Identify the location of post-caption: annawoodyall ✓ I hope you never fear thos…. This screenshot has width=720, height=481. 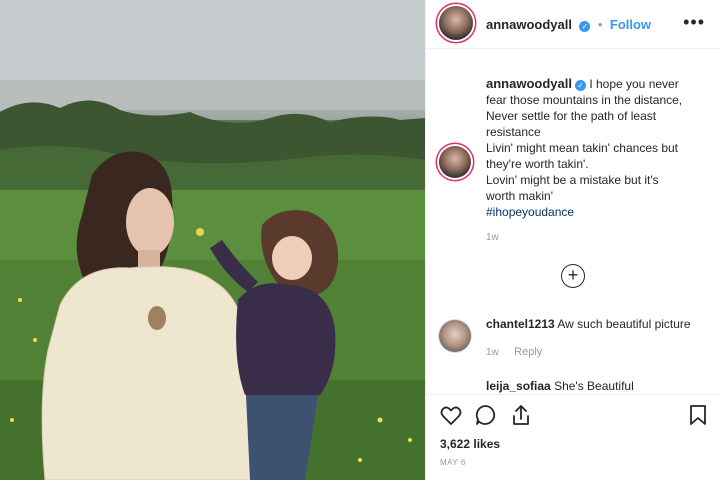
(597, 161).